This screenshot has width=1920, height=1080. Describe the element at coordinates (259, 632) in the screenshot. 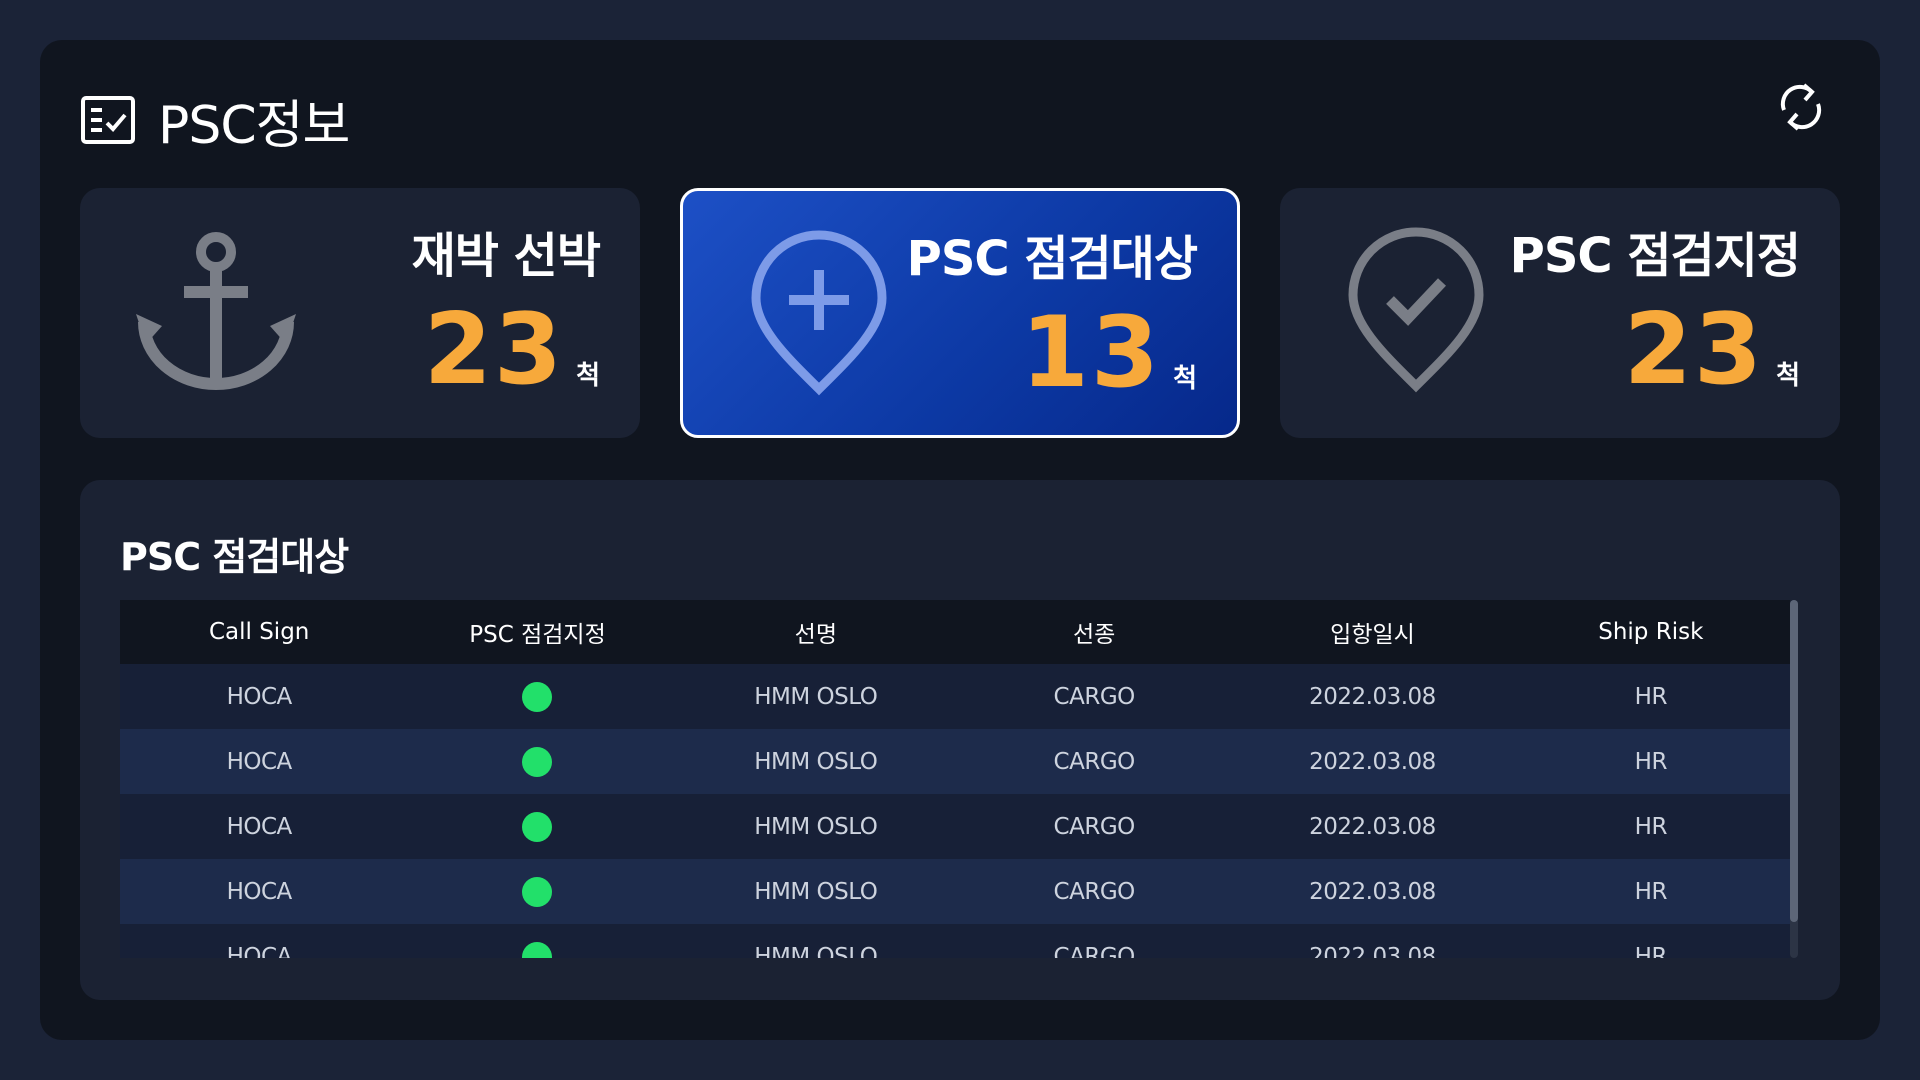

I see `column-header-call-sign: Call Sign` at that location.